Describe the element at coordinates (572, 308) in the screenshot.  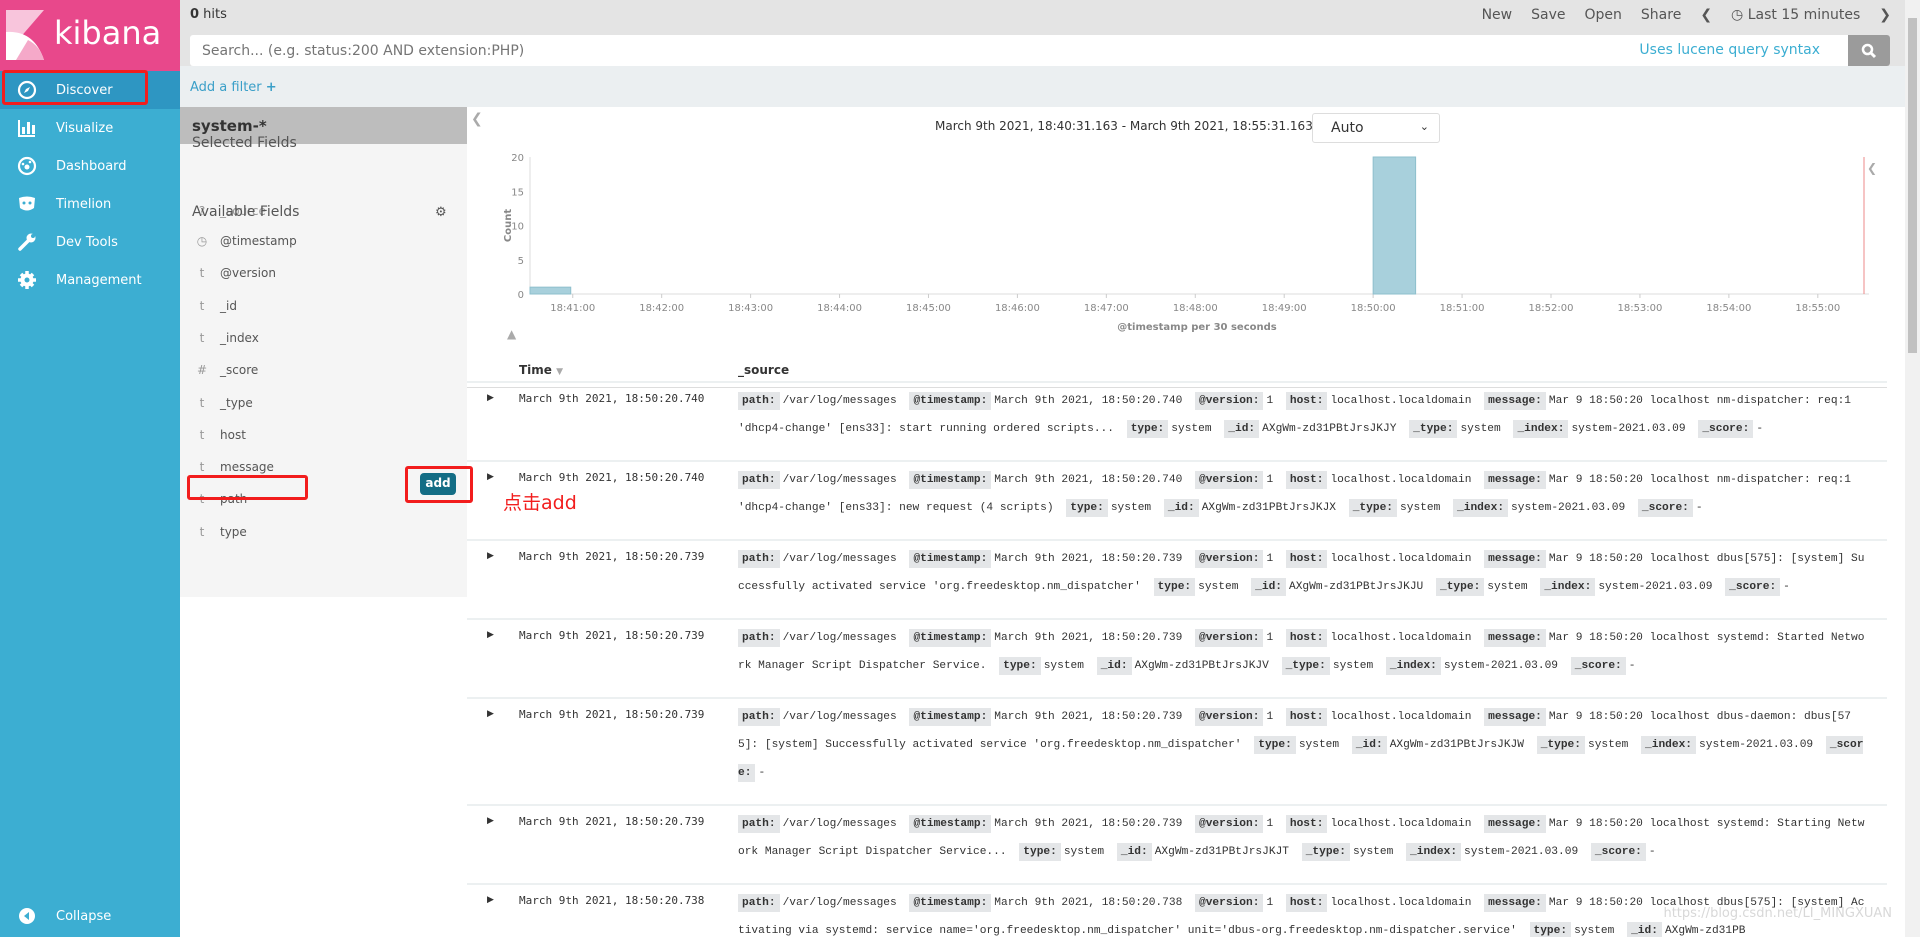
I see `x-tick-label: 18:41:00` at that location.